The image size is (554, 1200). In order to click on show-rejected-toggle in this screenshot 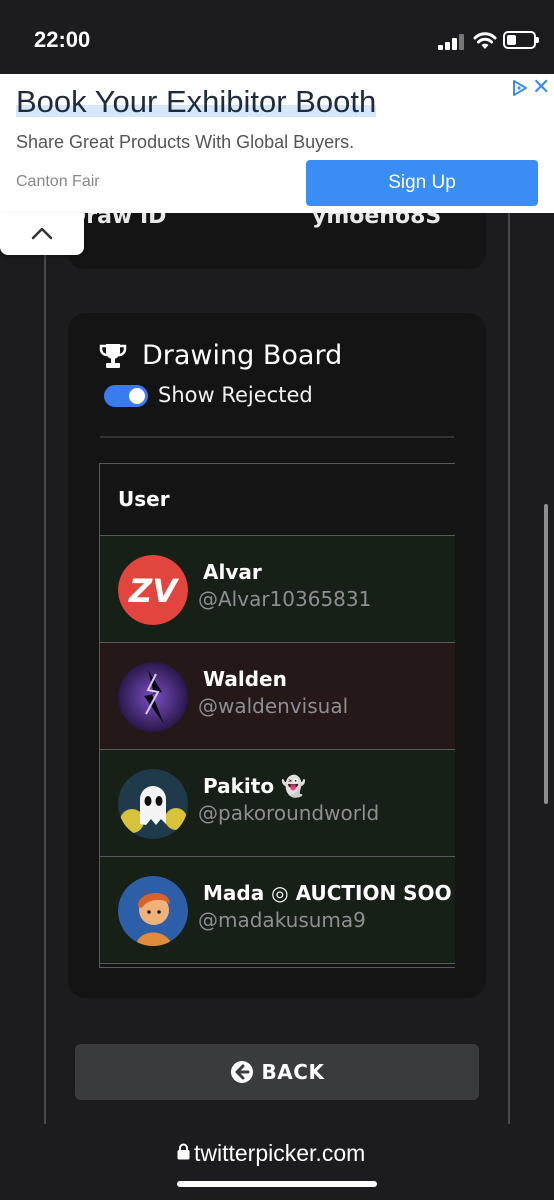, I will do `click(126, 396)`.